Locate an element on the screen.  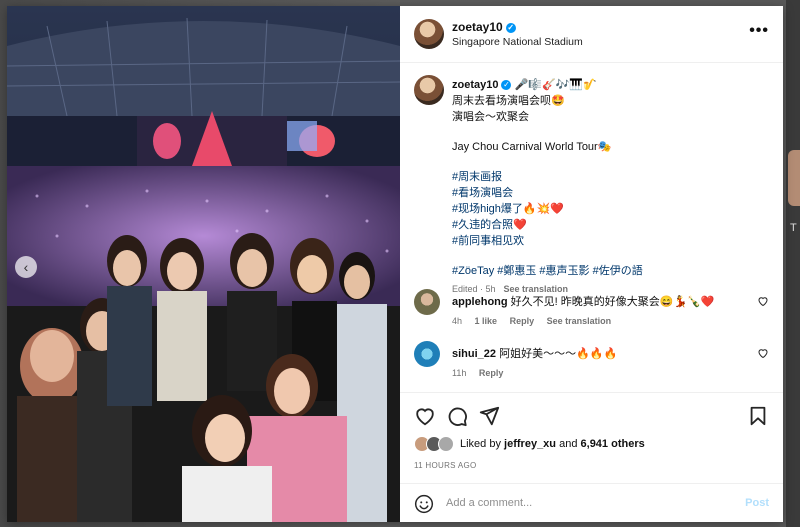
caption-tour: Jay Chou Carnival World Tour🎭 is located at coordinates (532, 147).